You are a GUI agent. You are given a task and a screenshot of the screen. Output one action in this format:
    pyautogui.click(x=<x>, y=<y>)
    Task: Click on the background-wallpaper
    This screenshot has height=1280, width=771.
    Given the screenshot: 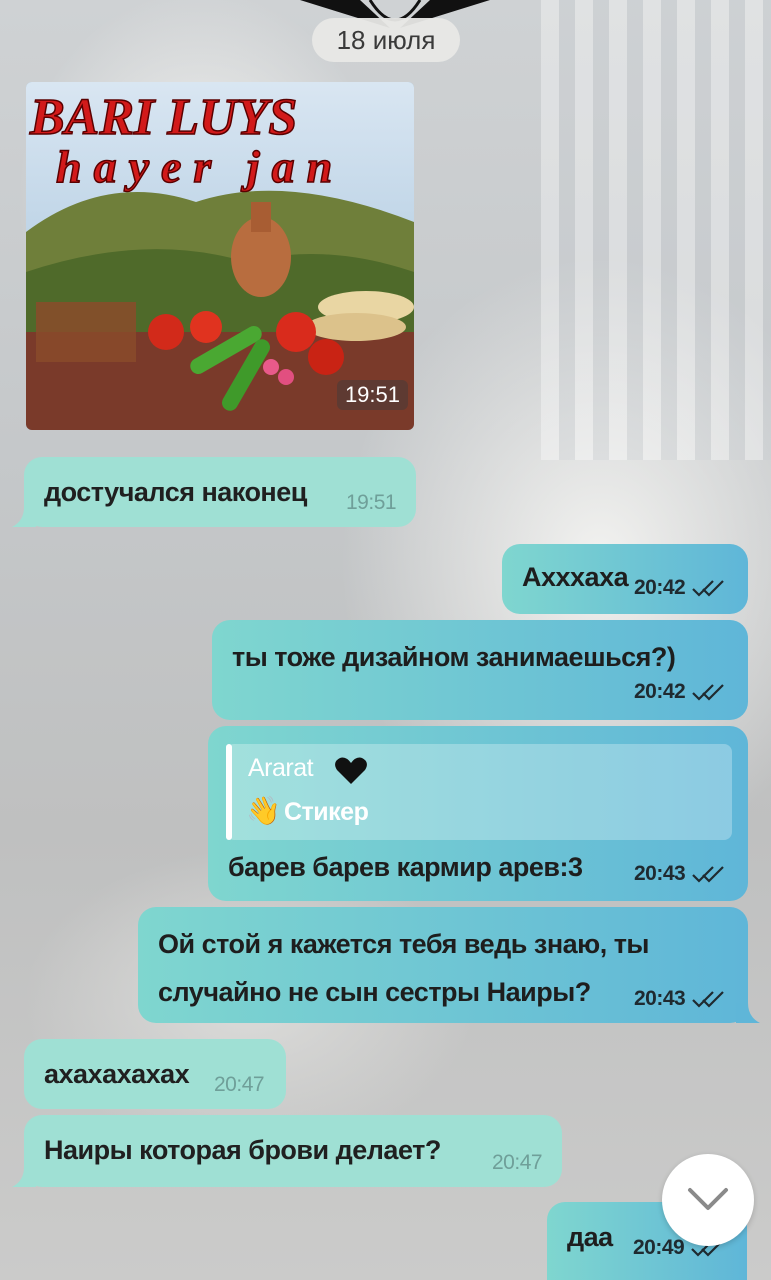 What is the action you would take?
    pyautogui.click(x=656, y=230)
    